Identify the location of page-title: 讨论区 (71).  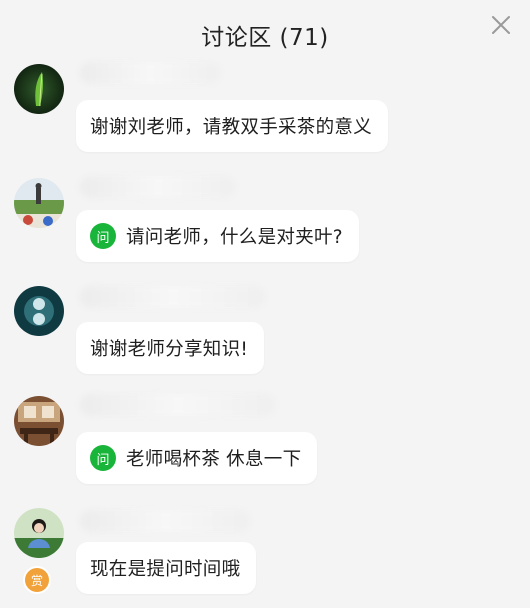
(265, 38).